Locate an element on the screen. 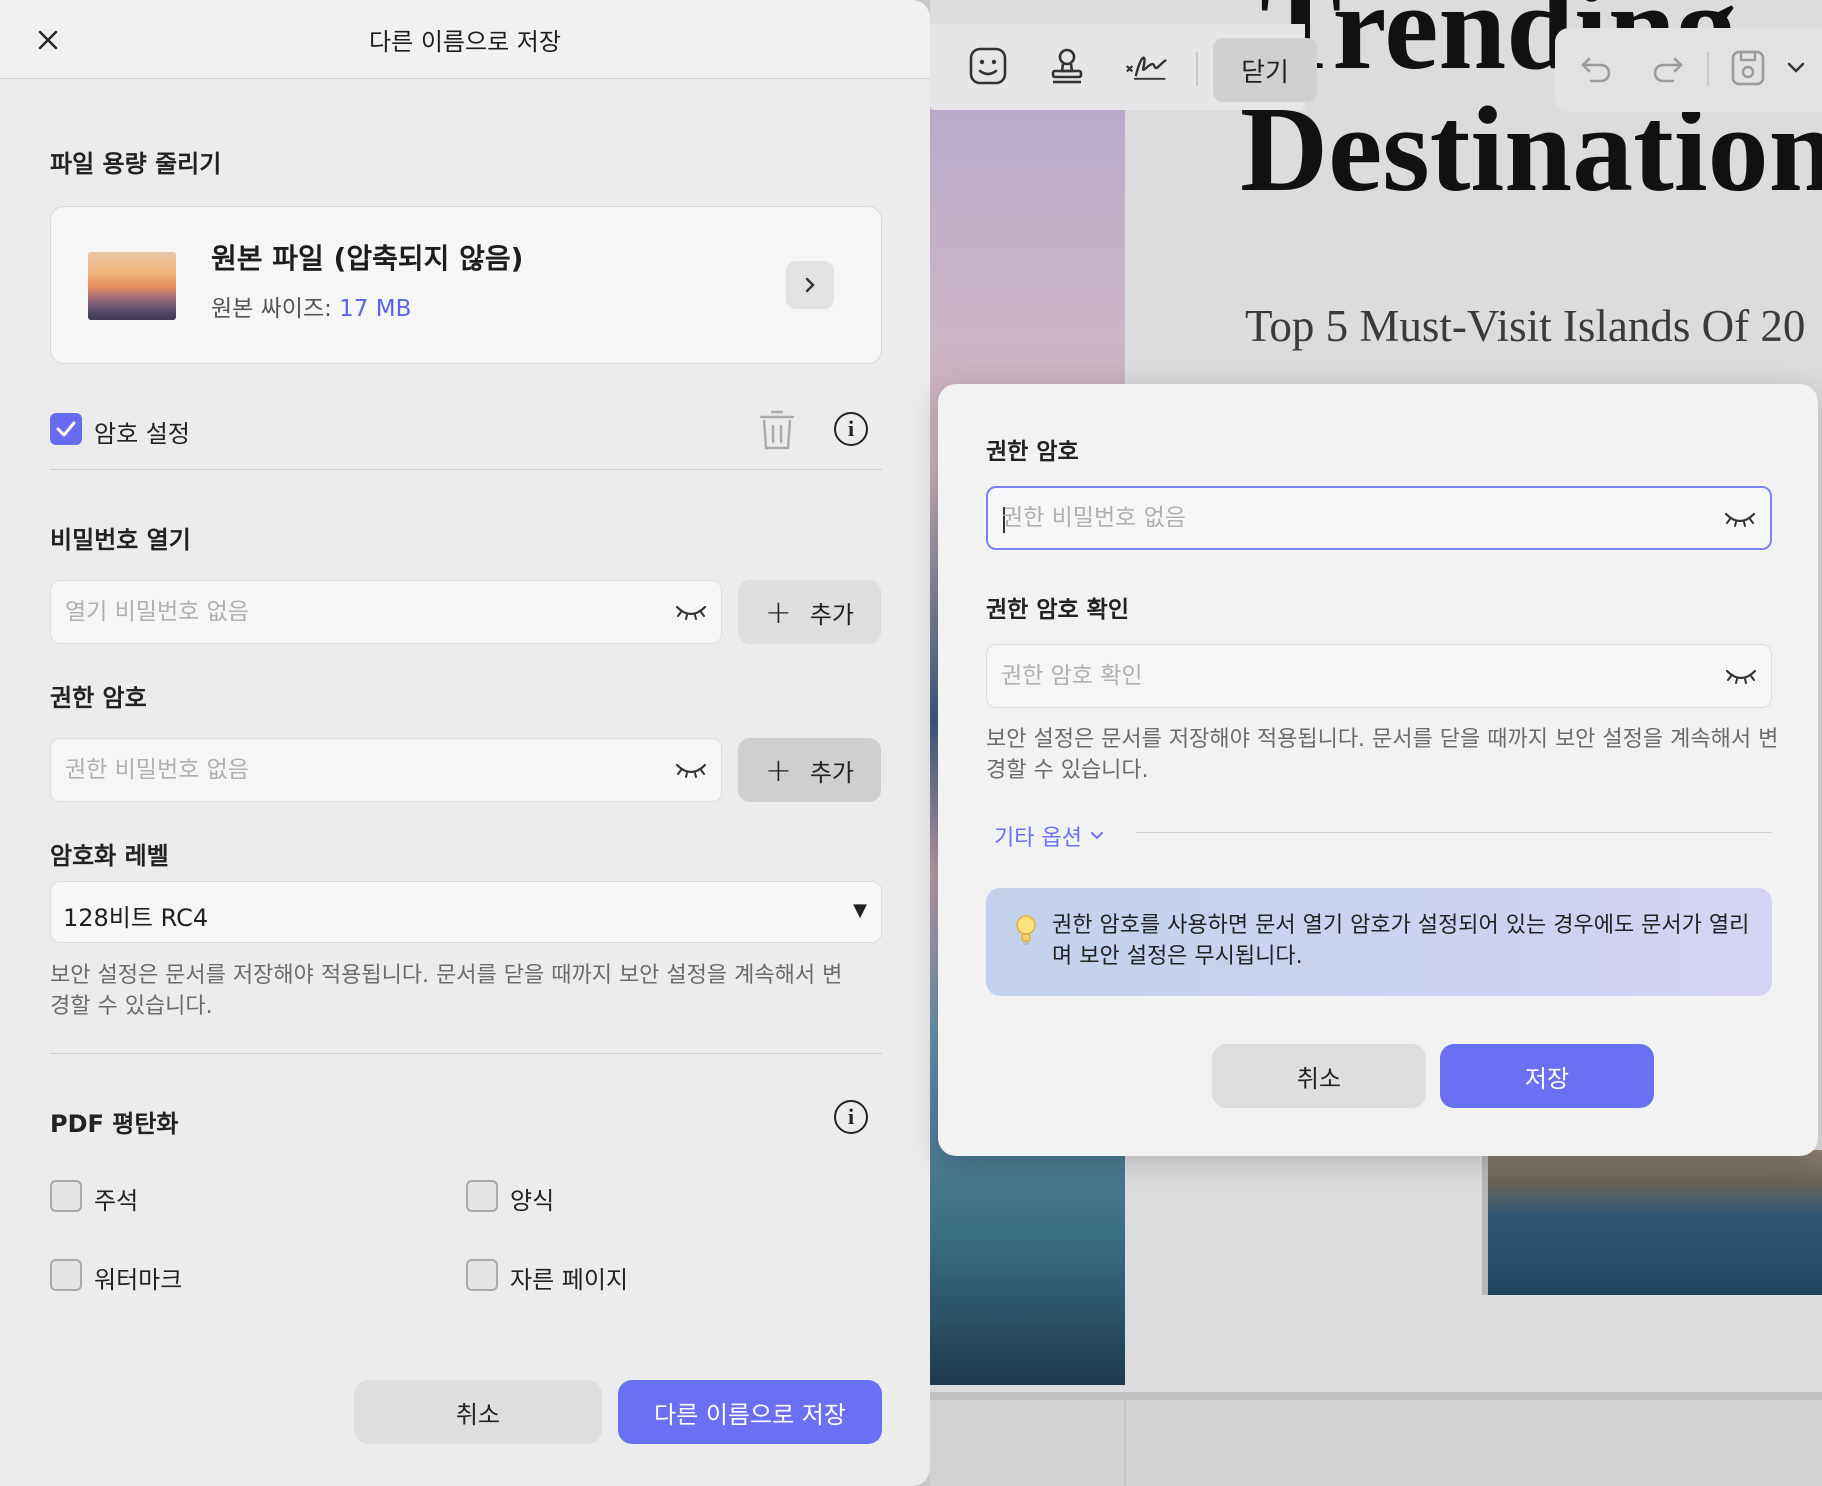  open-password-field is located at coordinates (386, 612).